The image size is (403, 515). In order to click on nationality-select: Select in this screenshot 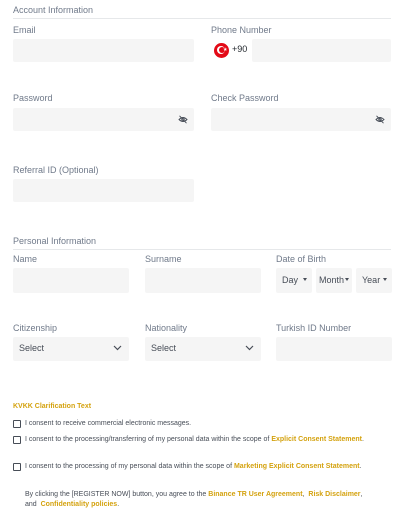, I will do `click(203, 349)`.